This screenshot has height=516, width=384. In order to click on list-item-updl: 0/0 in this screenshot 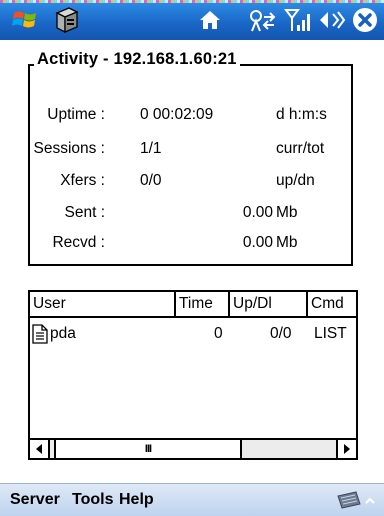, I will do `click(281, 333)`.